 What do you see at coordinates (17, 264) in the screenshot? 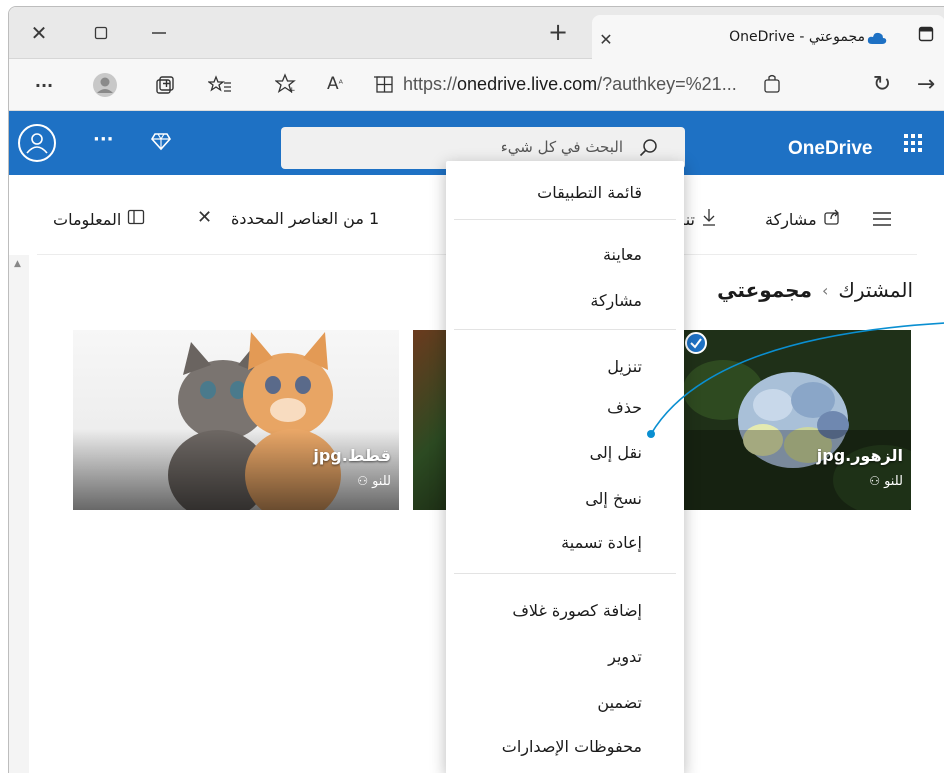
I see `scroll-up-icon: ▲` at bounding box center [17, 264].